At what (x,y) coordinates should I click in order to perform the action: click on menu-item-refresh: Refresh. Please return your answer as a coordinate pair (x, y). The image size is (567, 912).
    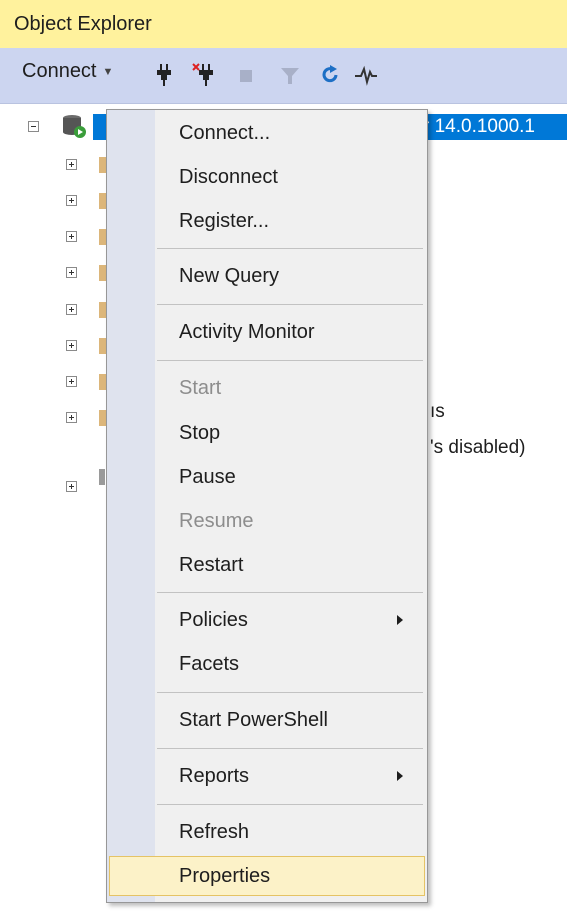
    Looking at the image, I should click on (267, 832).